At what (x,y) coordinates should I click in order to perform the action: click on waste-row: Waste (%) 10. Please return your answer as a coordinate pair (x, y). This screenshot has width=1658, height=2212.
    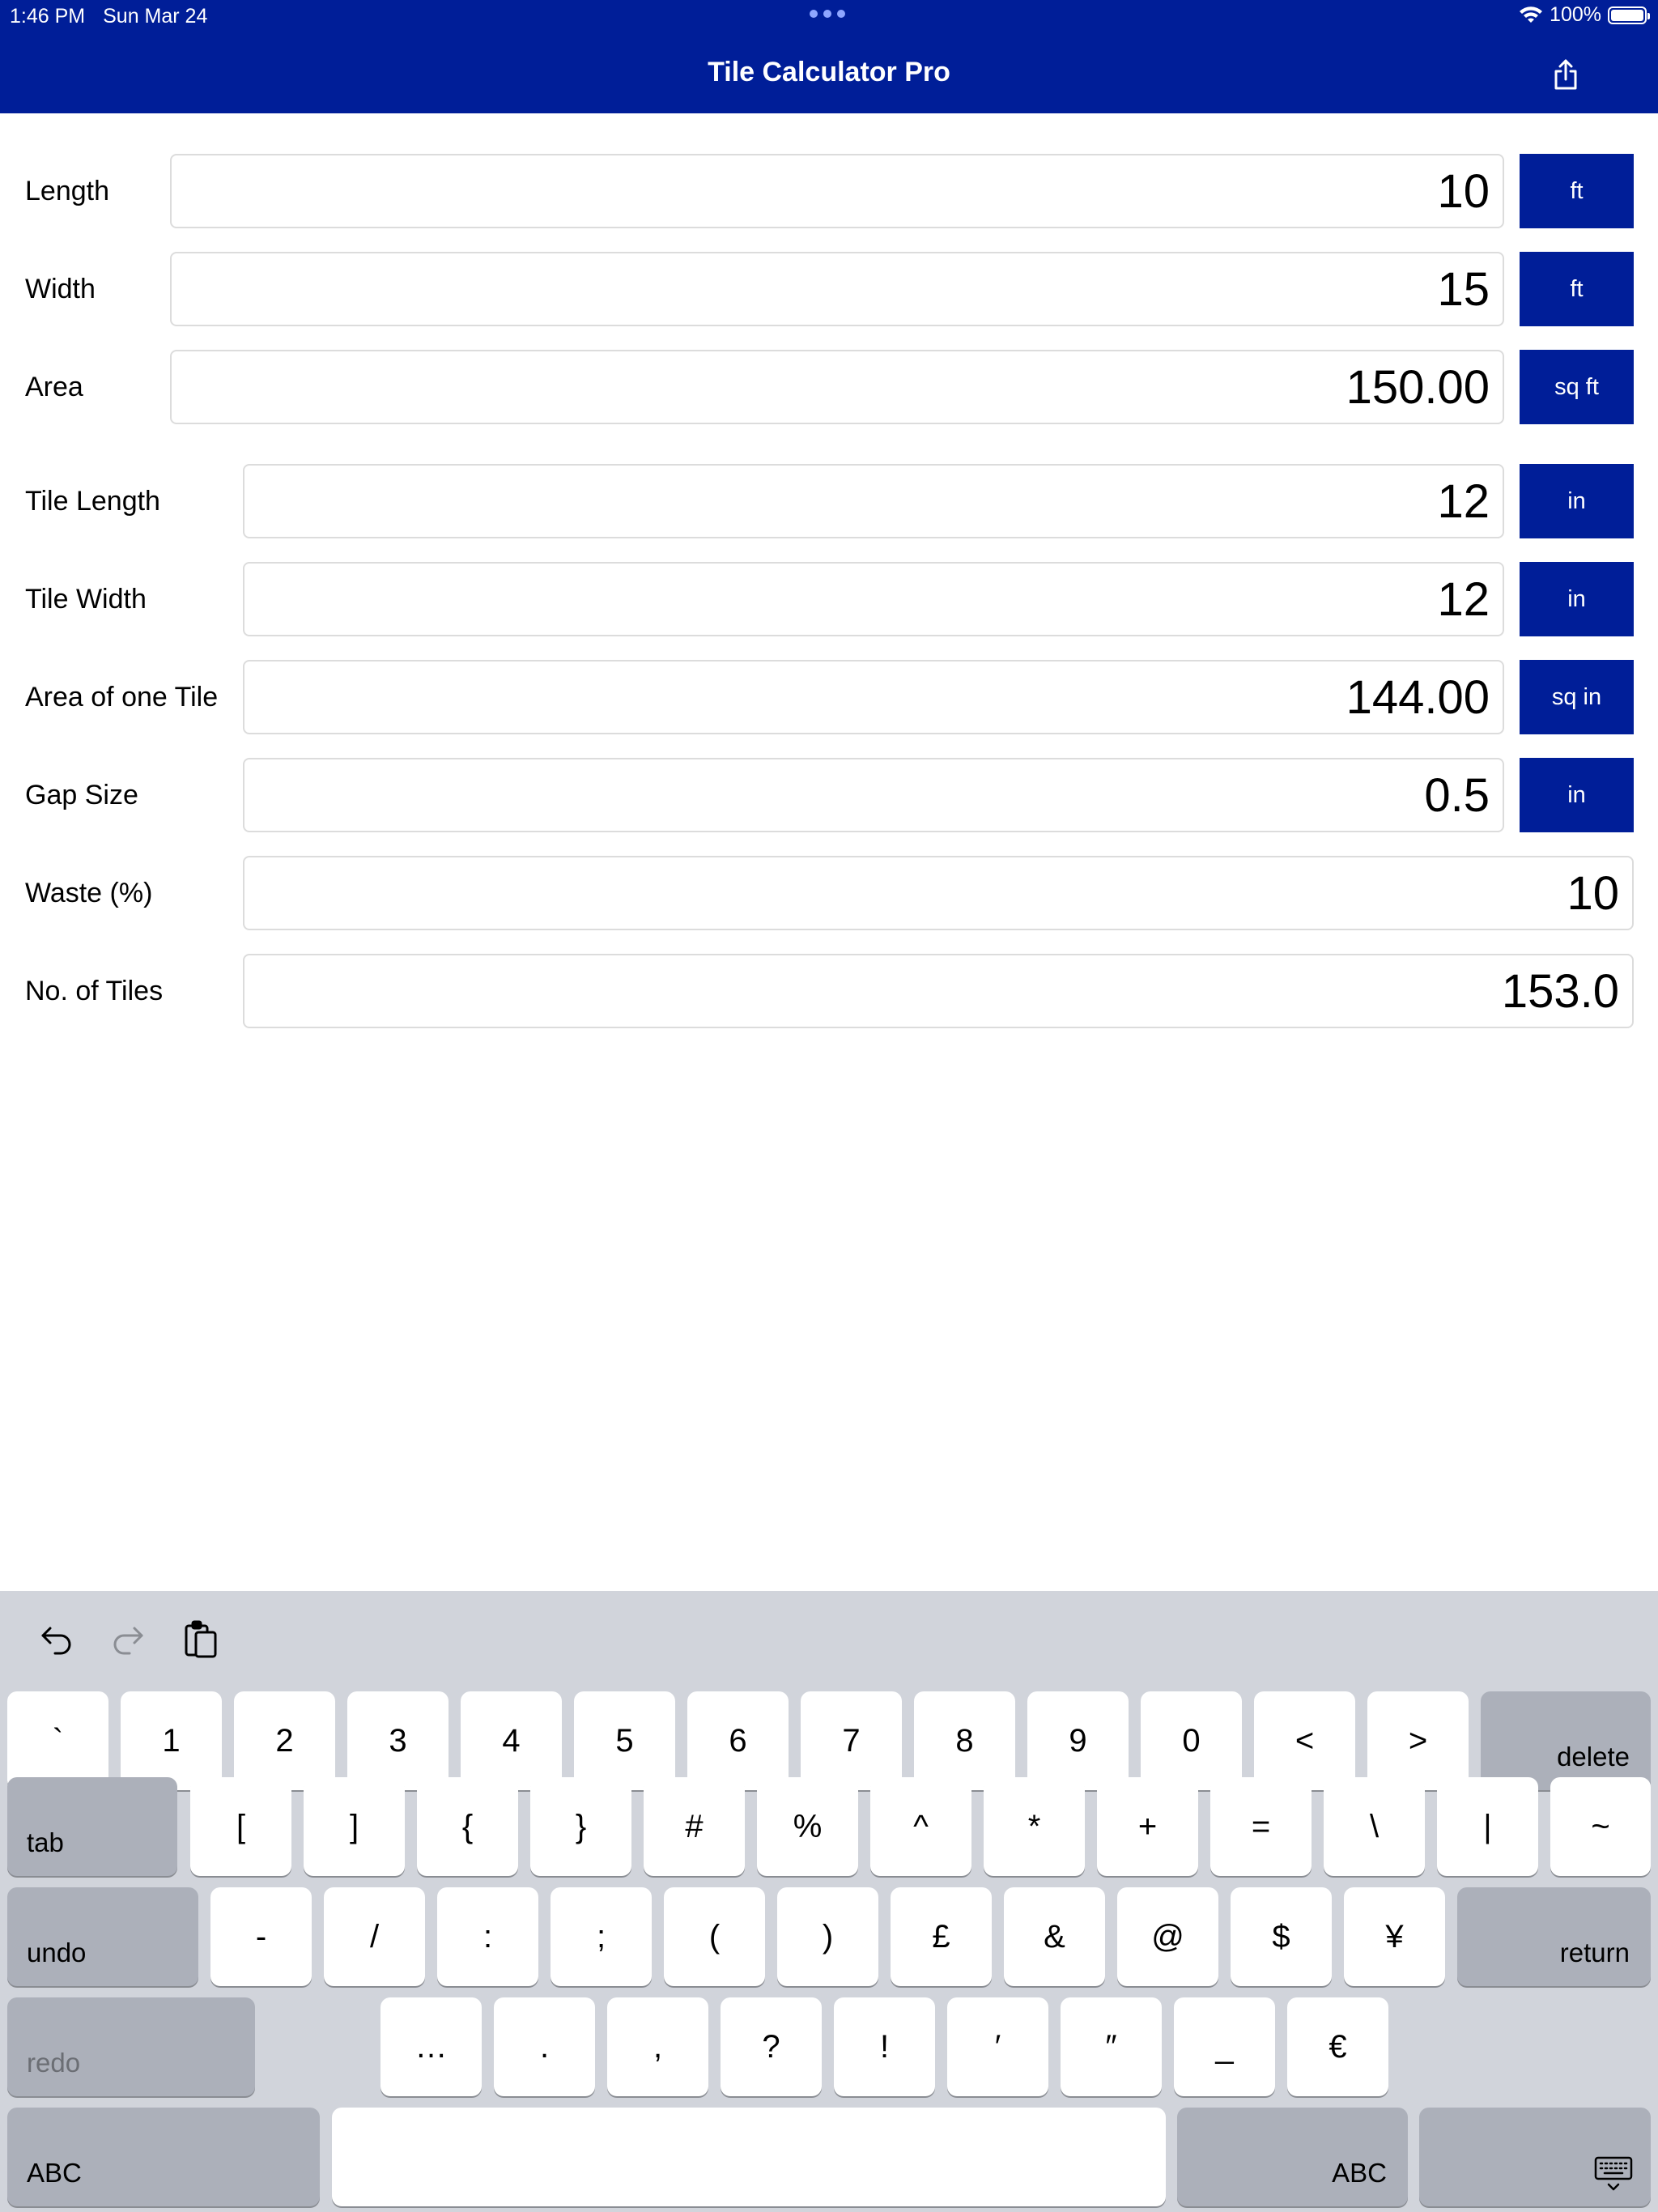
    Looking at the image, I should click on (829, 893).